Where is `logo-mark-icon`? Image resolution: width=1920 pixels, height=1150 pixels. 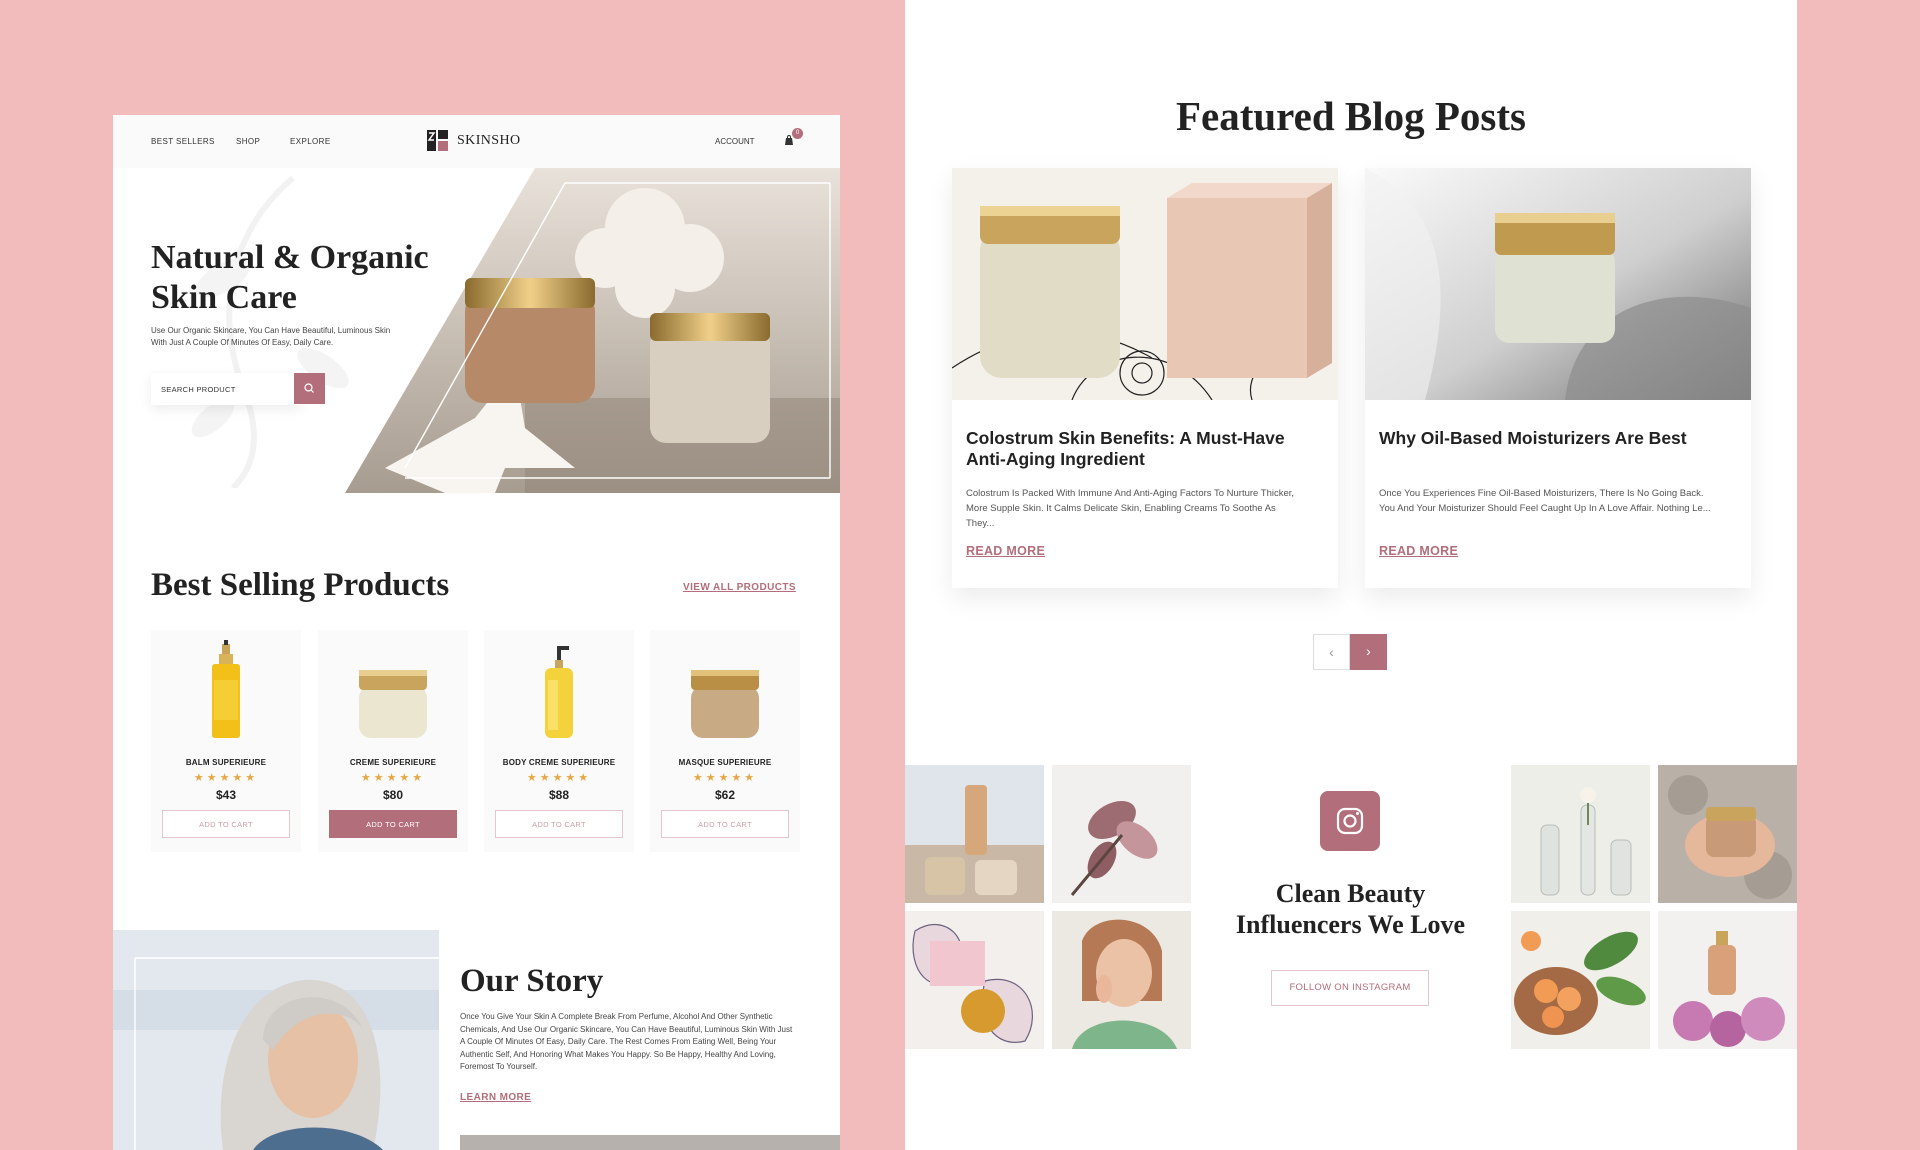
logo-mark-icon is located at coordinates (437, 140).